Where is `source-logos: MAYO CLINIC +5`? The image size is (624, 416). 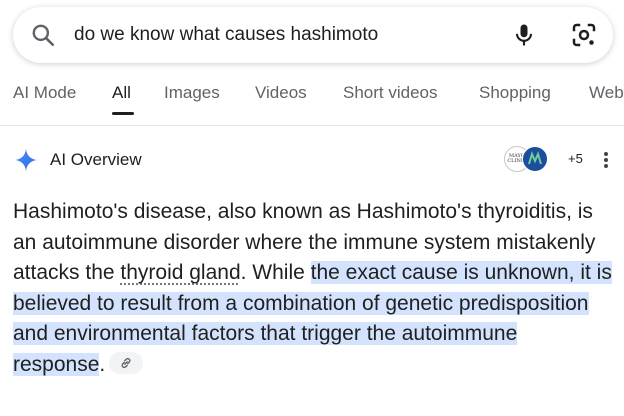
source-logos: MAYO CLINIC +5 is located at coordinates (544, 160).